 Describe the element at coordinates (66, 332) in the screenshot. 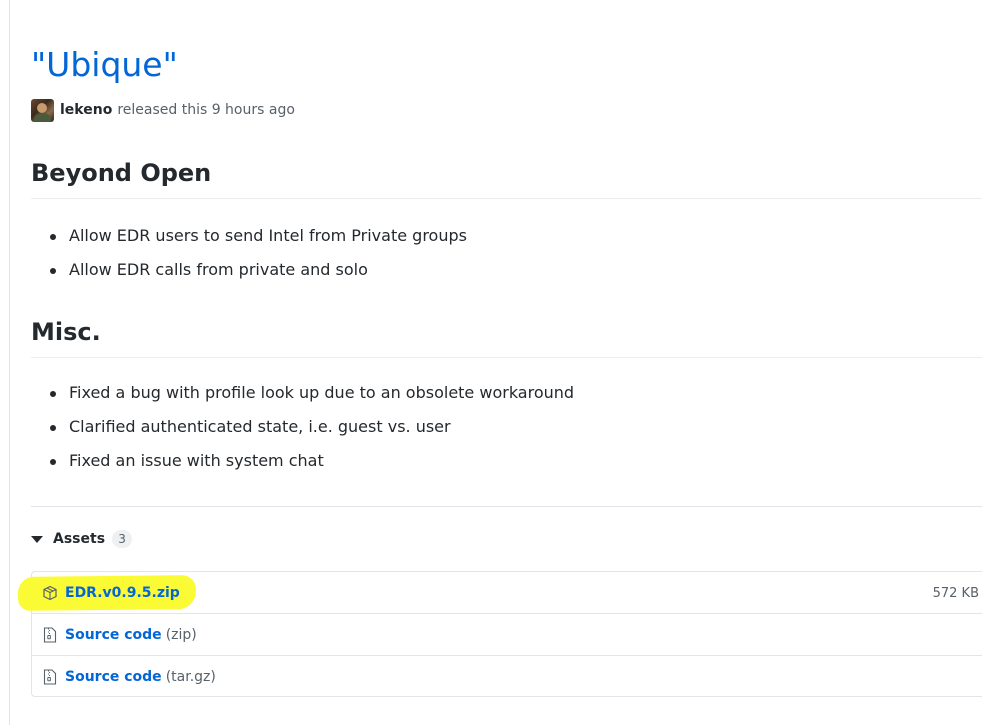

I see `section-heading-misc: Misc.` at that location.